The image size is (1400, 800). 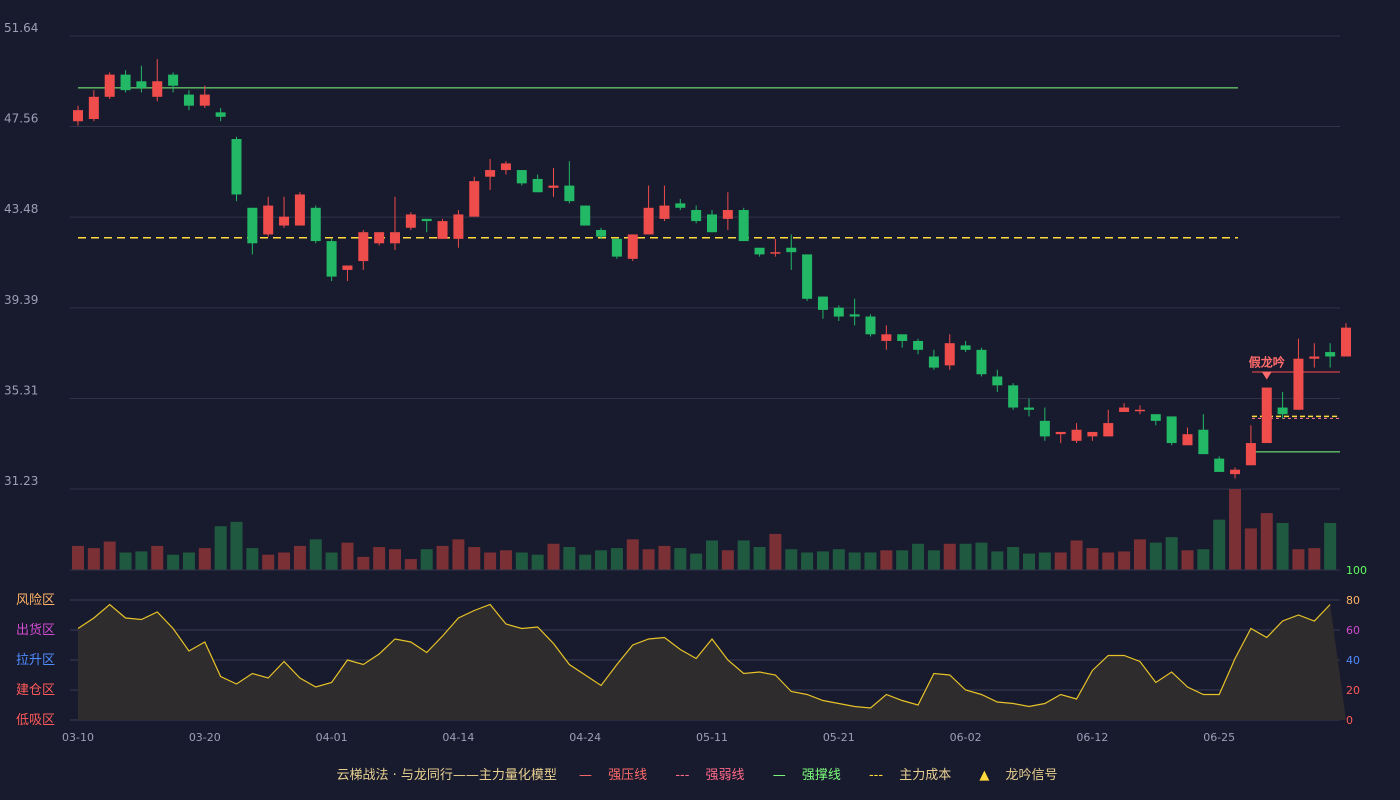 What do you see at coordinates (1353, 690) in the screenshot?
I see `osc-tick-label: 20` at bounding box center [1353, 690].